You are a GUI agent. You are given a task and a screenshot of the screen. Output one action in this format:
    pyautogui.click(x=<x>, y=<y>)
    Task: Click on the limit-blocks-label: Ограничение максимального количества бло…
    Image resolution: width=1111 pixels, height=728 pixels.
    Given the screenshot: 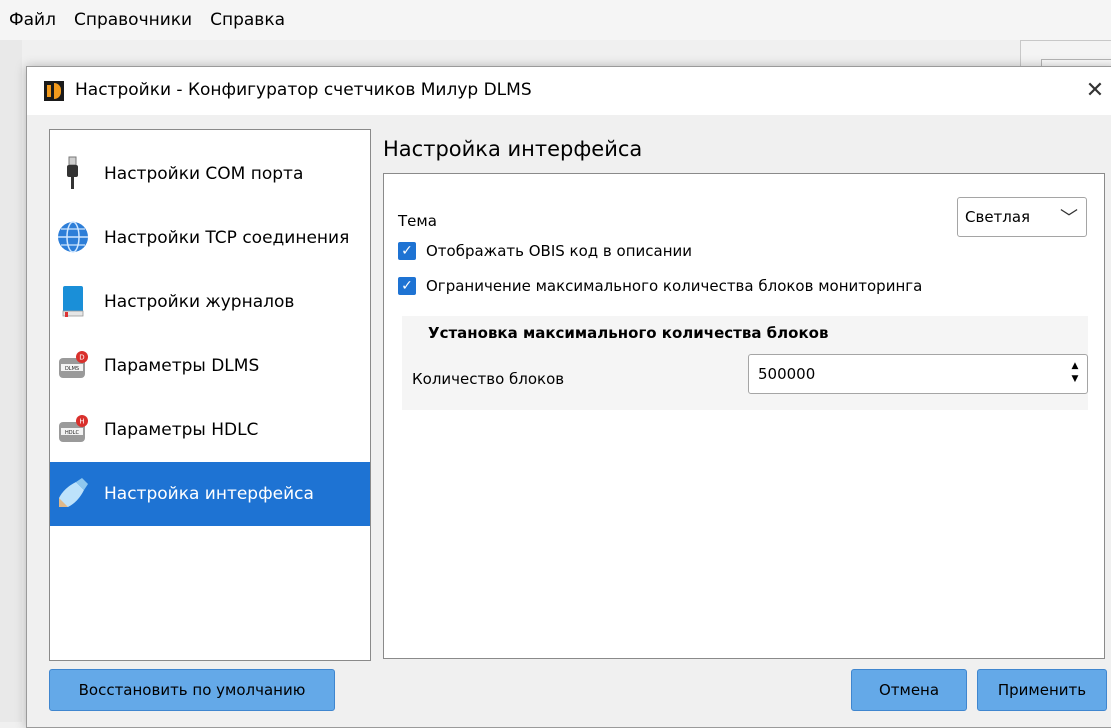 What is the action you would take?
    pyautogui.click(x=674, y=286)
    